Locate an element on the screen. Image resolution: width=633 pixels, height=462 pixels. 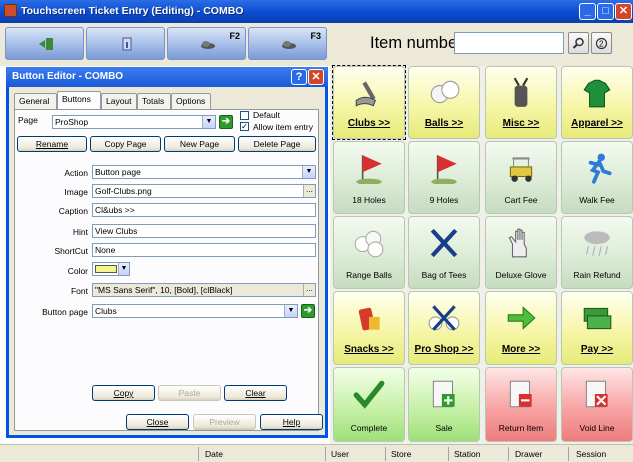
tile-misc: Misc >> is located at coordinates (521, 102).